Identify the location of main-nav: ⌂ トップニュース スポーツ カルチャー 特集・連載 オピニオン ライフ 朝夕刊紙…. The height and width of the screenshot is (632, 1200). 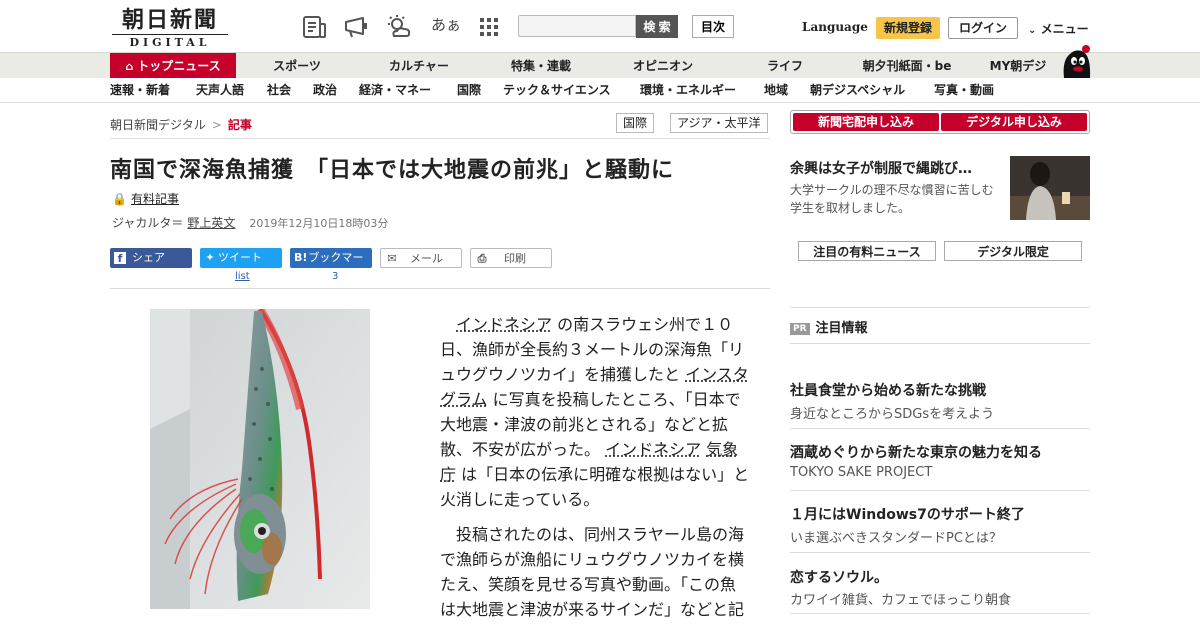
(600, 66).